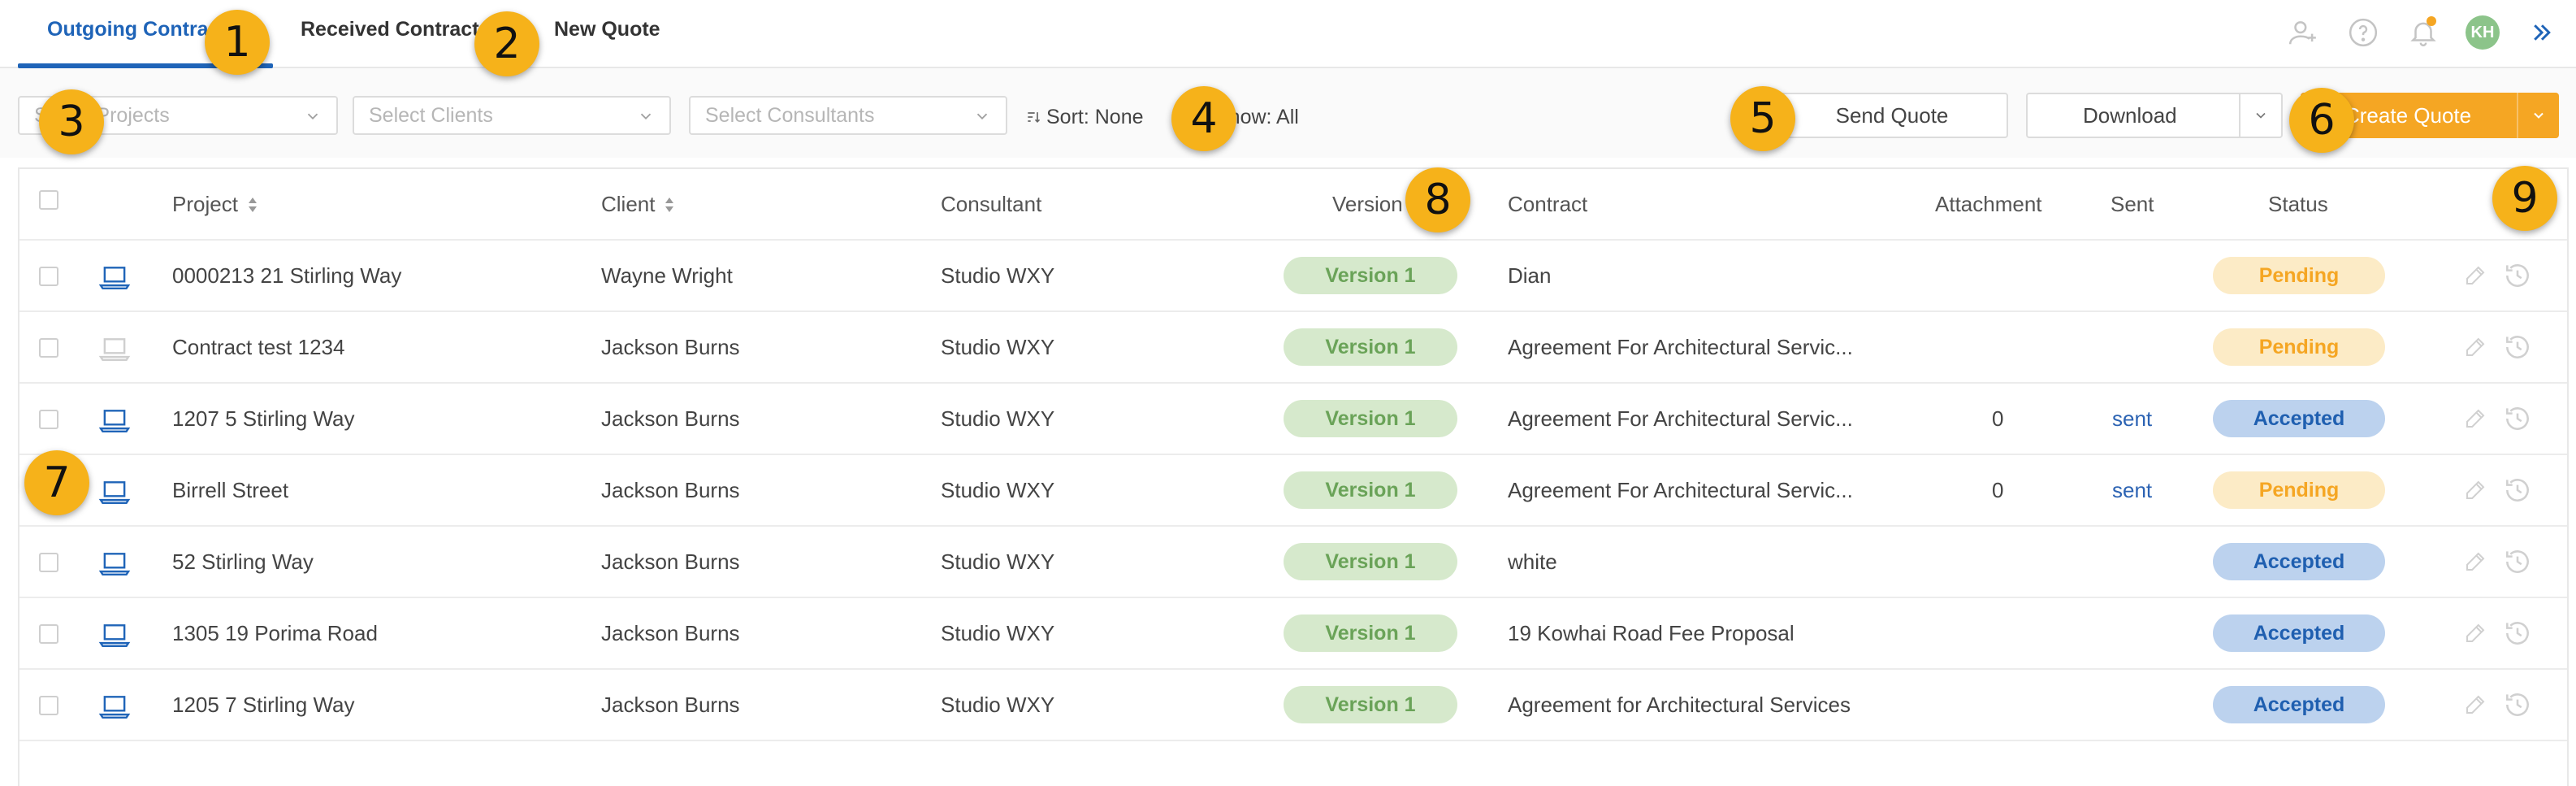 This screenshot has height=786, width=2576. Describe the element at coordinates (1084, 117) in the screenshot. I see `sort-control: Sort: None` at that location.